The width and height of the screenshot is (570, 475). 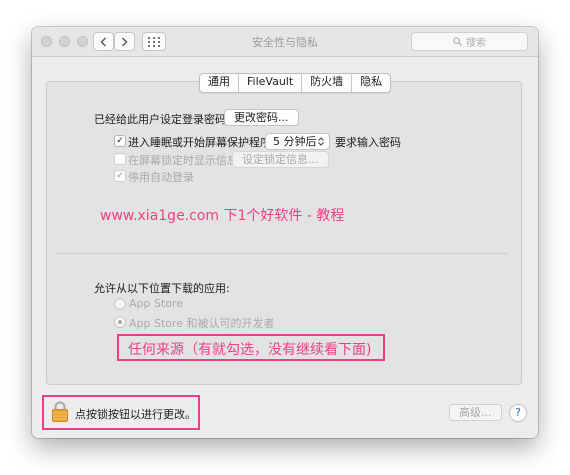 I want to click on chevron-left-icon, so click(x=103, y=41).